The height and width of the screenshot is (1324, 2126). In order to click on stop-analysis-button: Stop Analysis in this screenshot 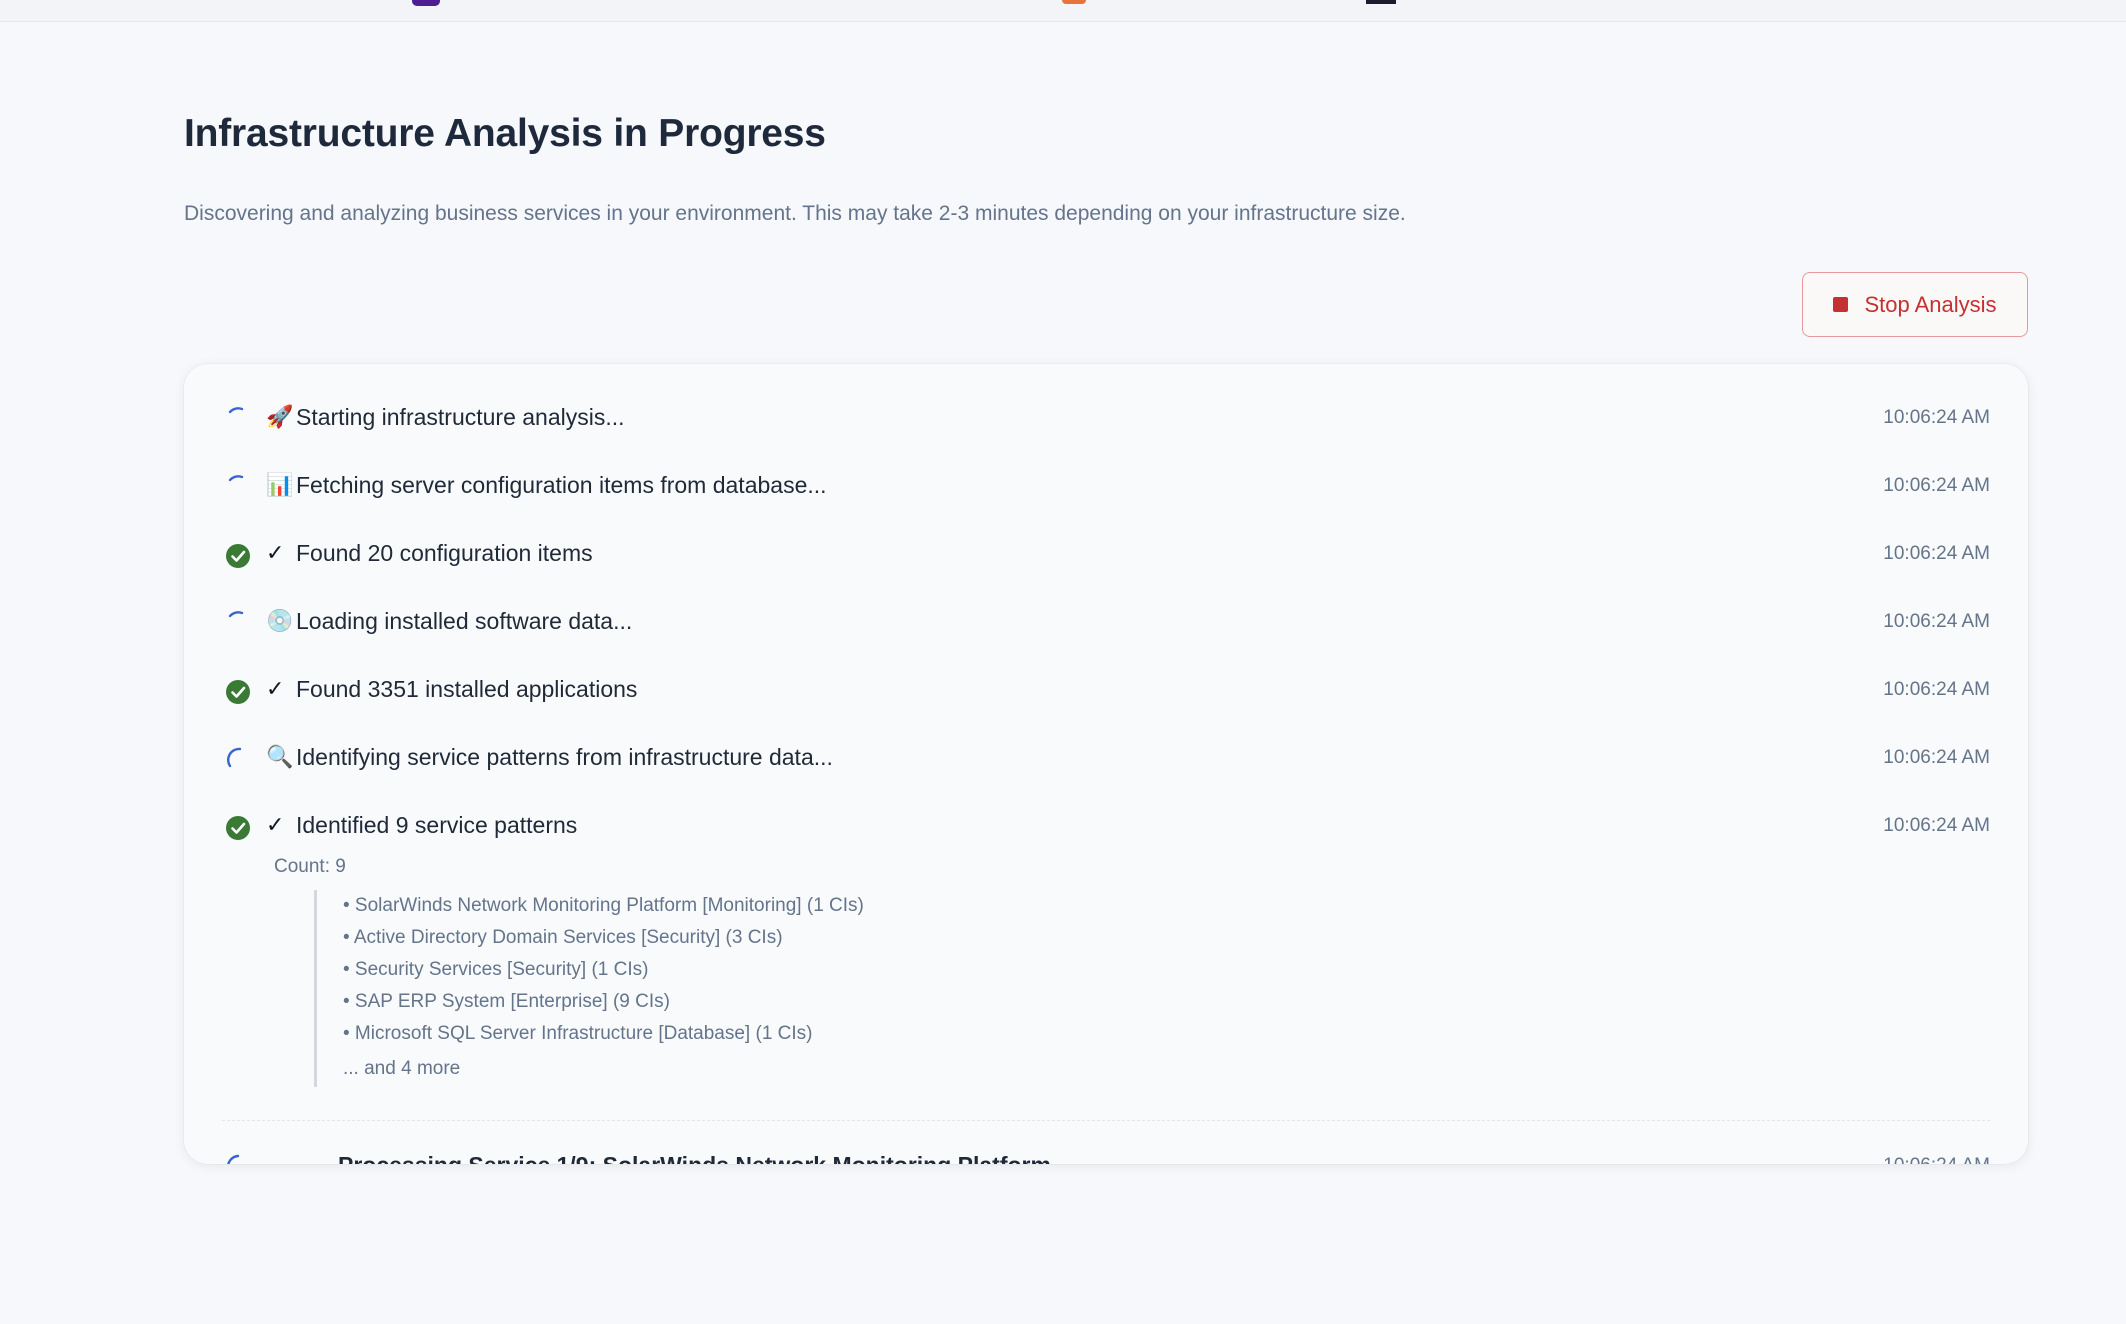, I will do `click(1915, 304)`.